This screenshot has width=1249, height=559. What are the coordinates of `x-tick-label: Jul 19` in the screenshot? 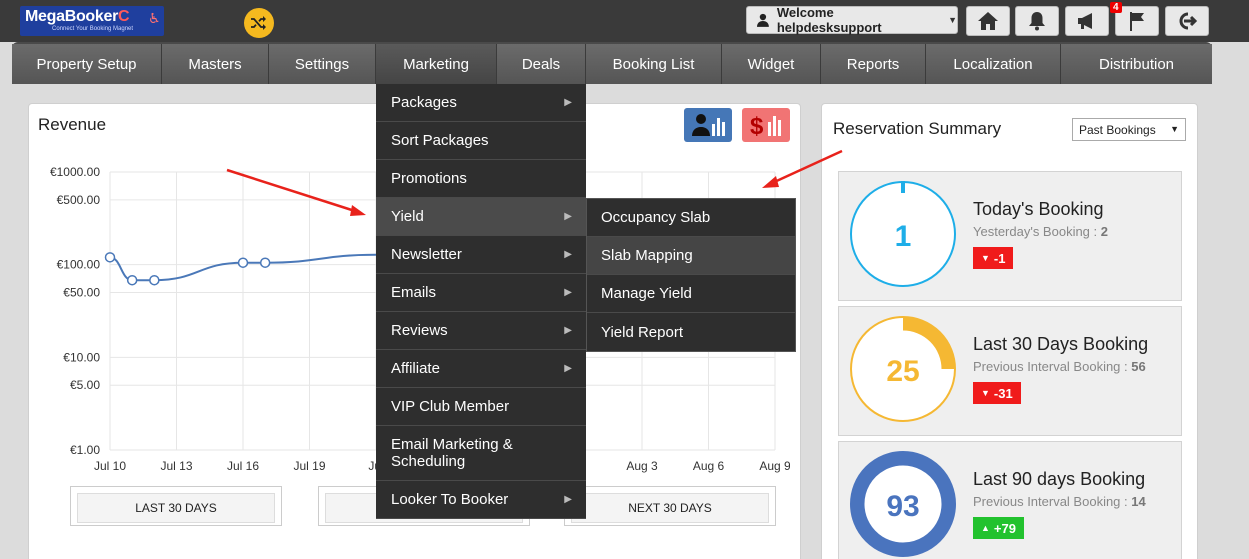 It's located at (309, 466).